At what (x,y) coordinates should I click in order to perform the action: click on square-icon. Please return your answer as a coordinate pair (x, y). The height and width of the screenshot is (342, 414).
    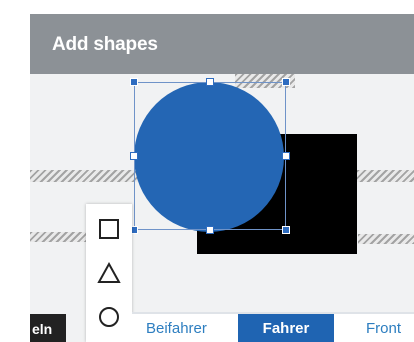
    Looking at the image, I should click on (109, 229).